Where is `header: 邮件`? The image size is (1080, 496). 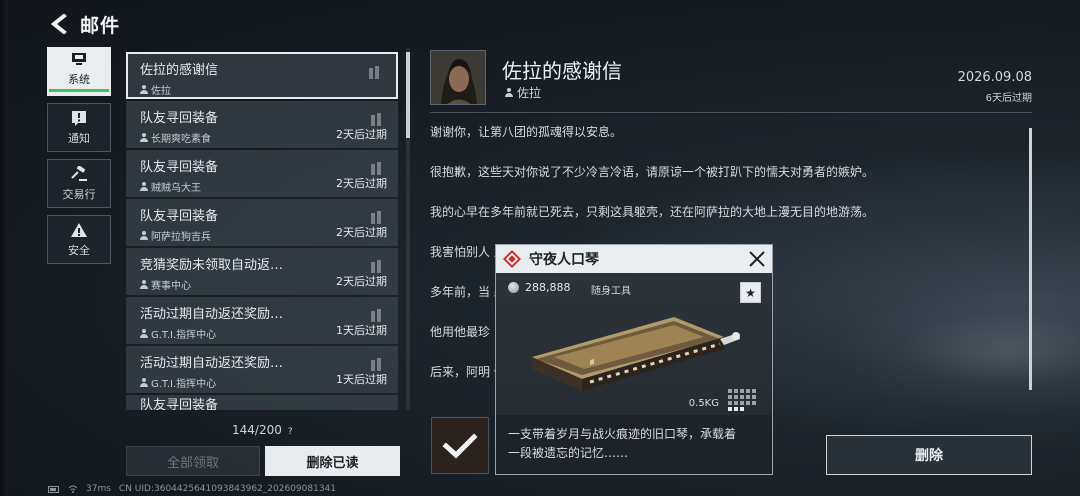
header: 邮件 is located at coordinates (84, 24).